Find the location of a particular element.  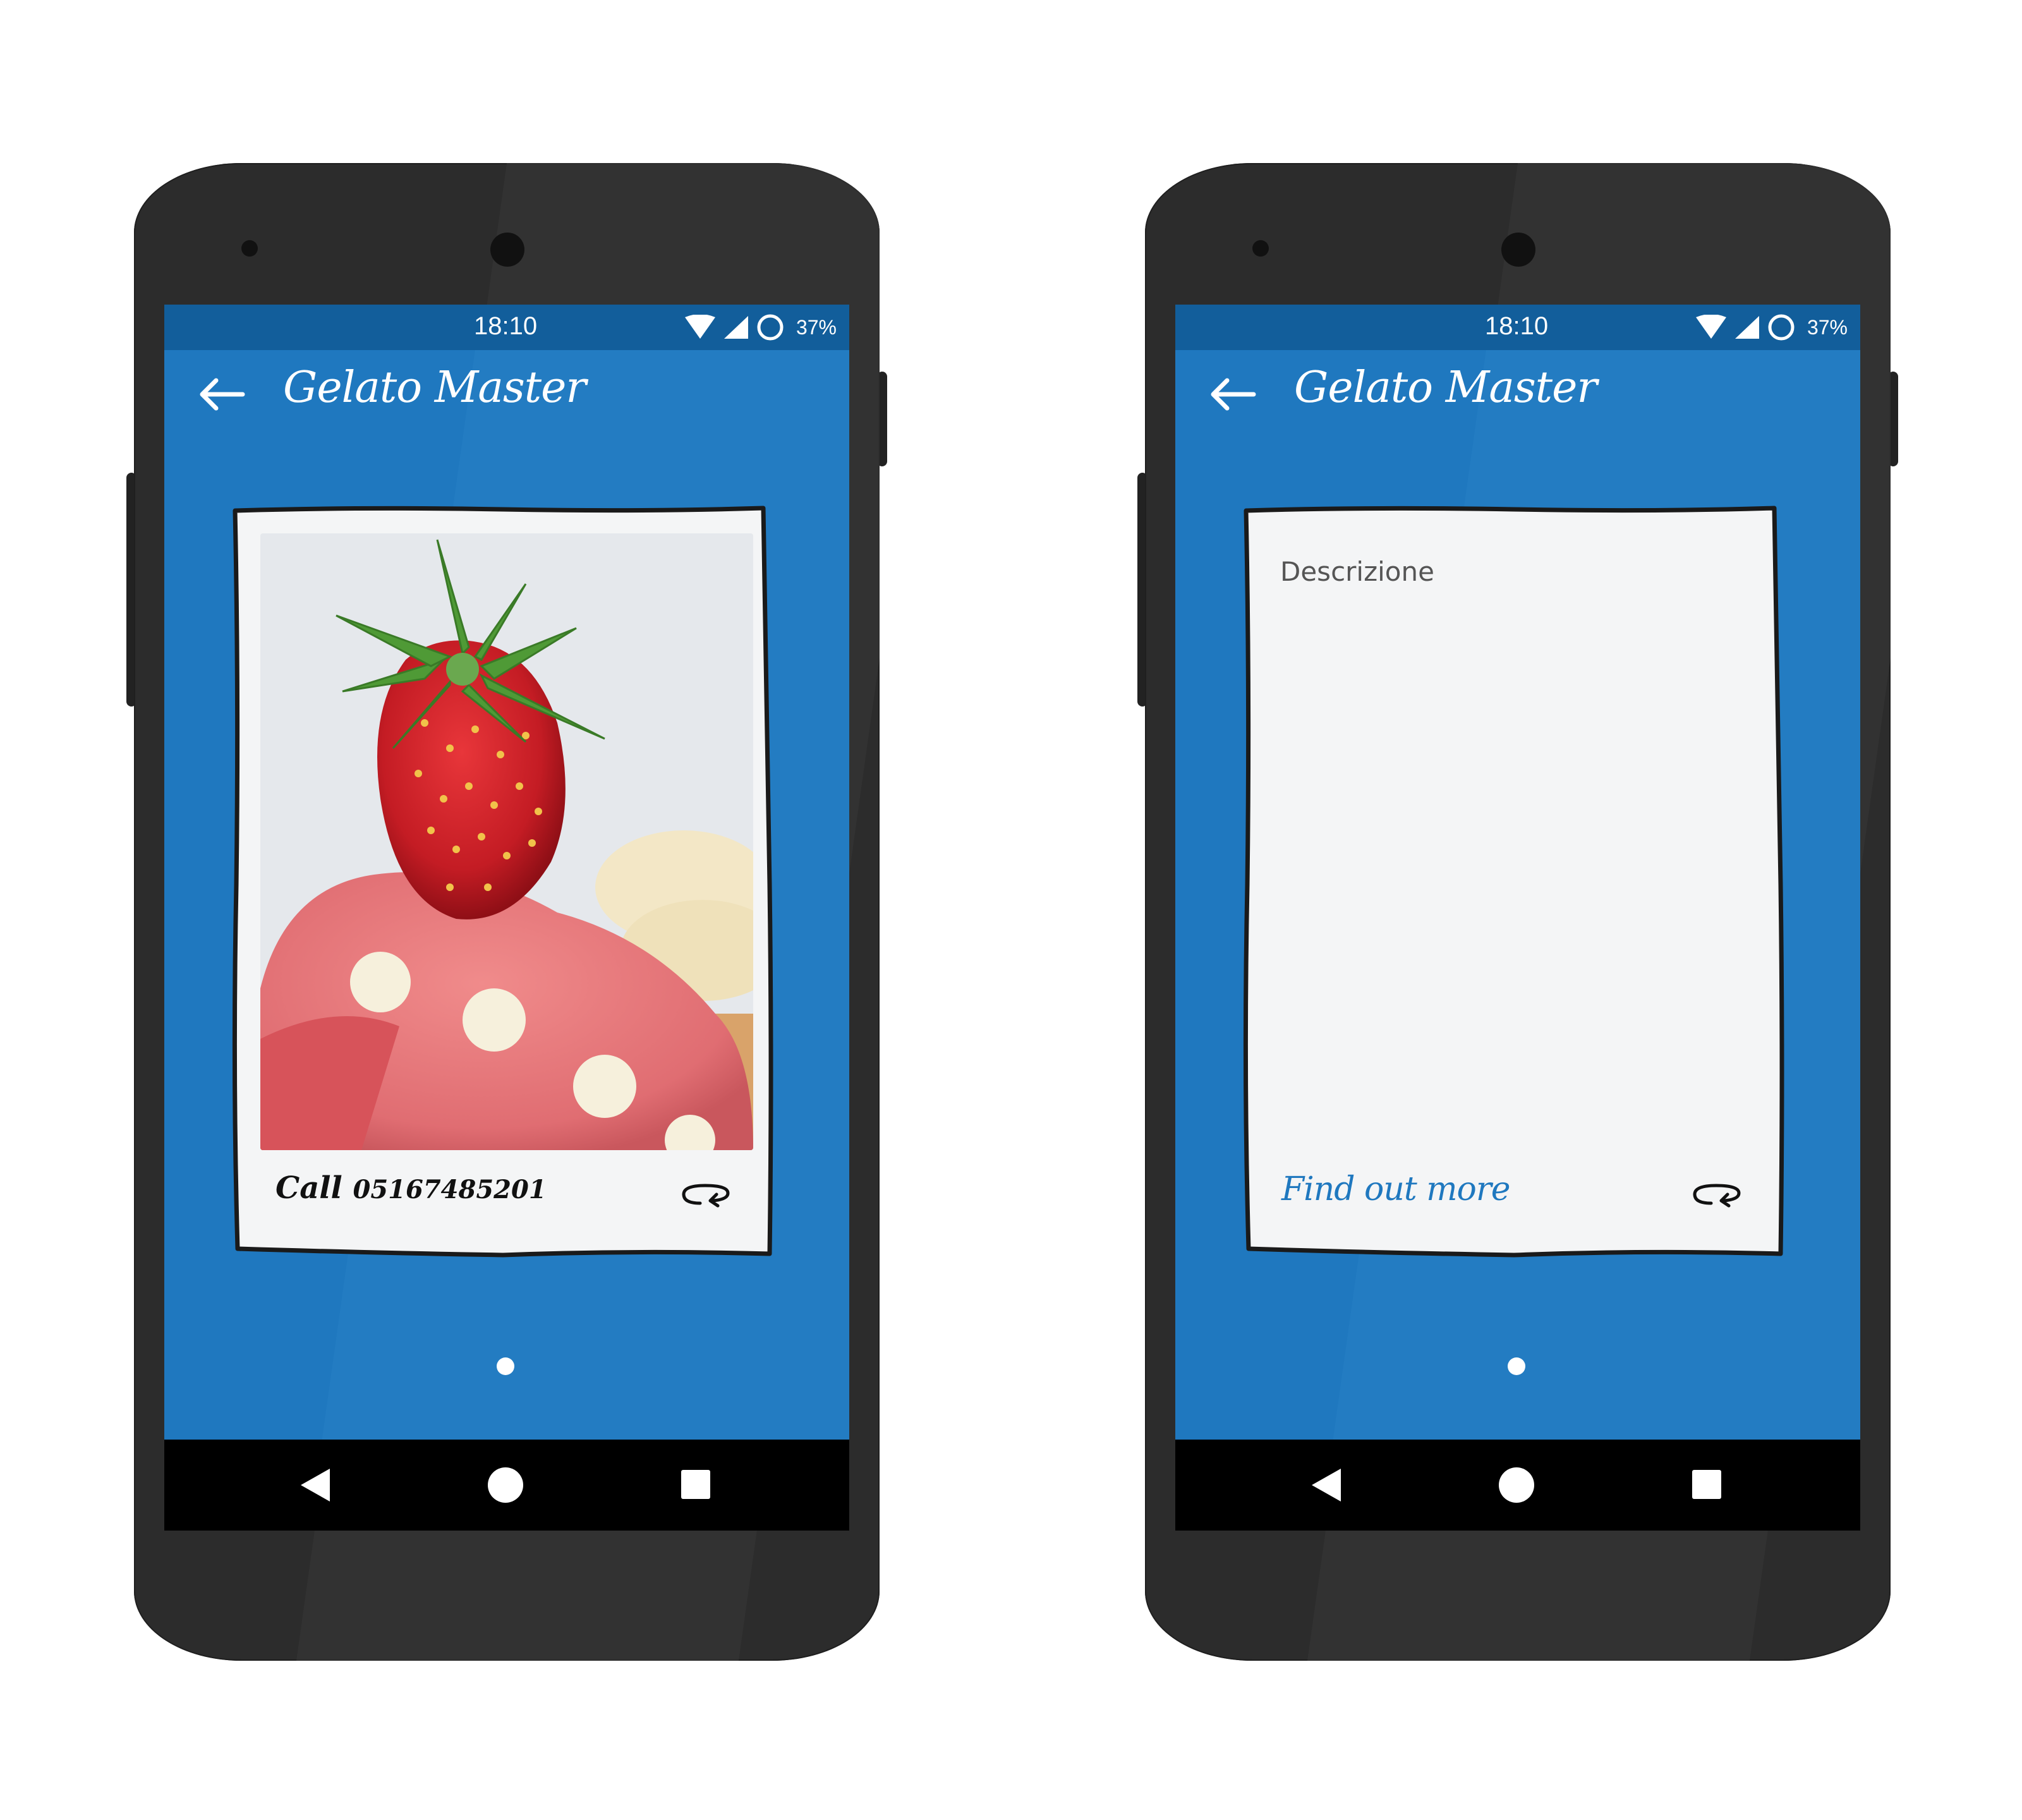

phone-number: 05167485201 is located at coordinates (450, 1189).